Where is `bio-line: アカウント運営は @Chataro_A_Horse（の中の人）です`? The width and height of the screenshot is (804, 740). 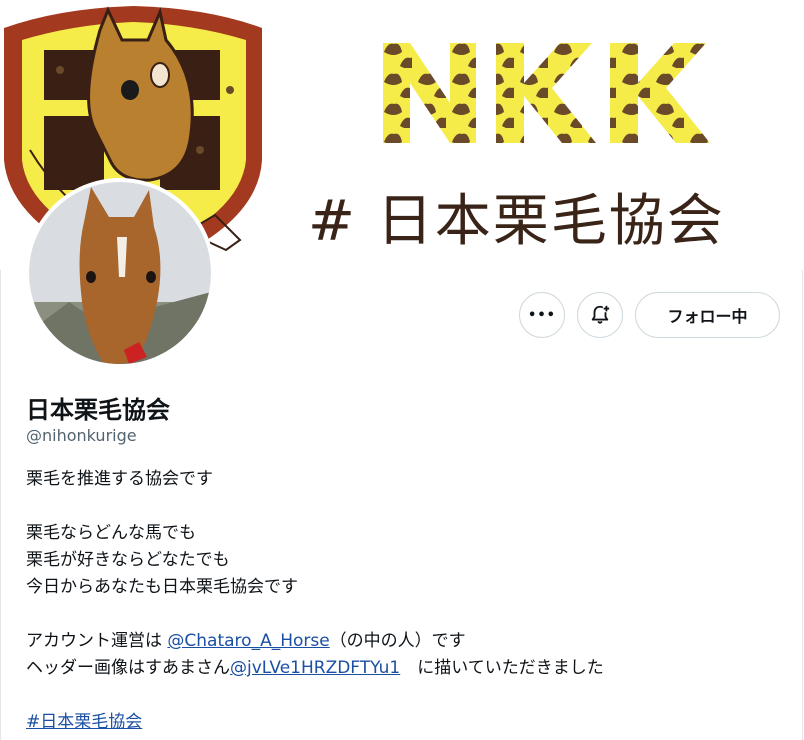 bio-line: アカウント運営は @Chataro_A_Horse（の中の人）です is located at coordinates (246, 641).